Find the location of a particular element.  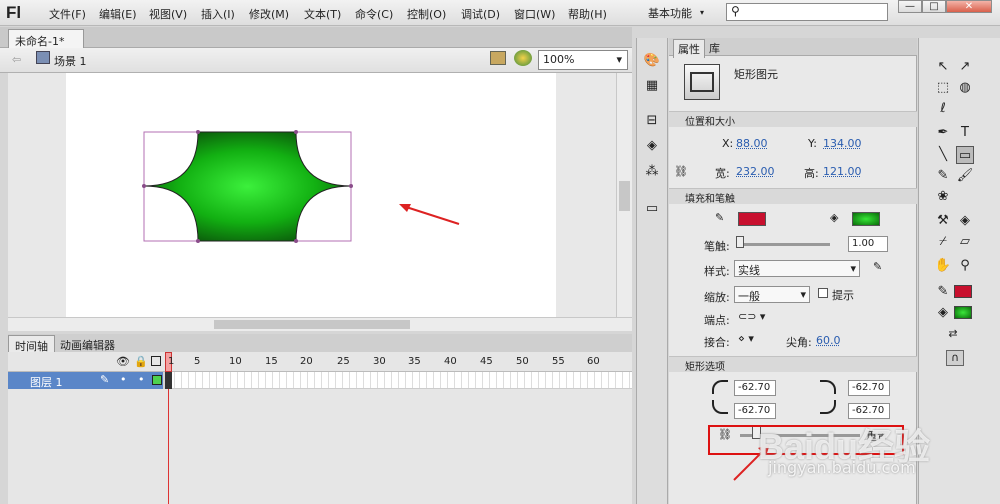

miter-value: 60.0 is located at coordinates (828, 340).